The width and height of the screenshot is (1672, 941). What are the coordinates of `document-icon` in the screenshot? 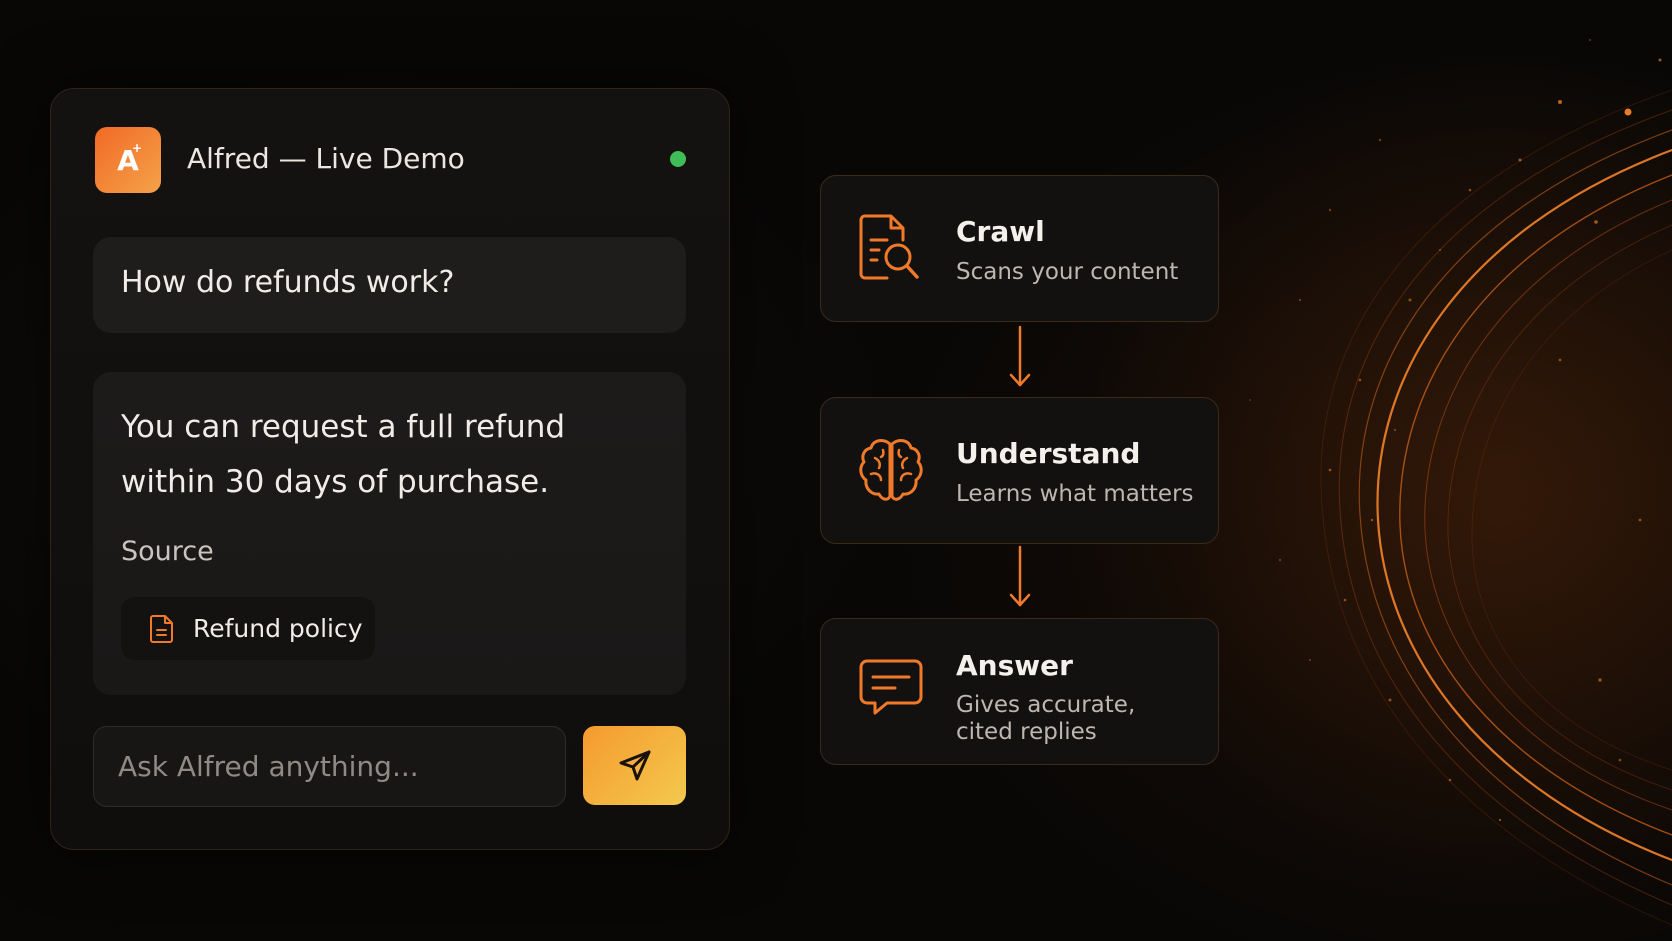 It's located at (161, 628).